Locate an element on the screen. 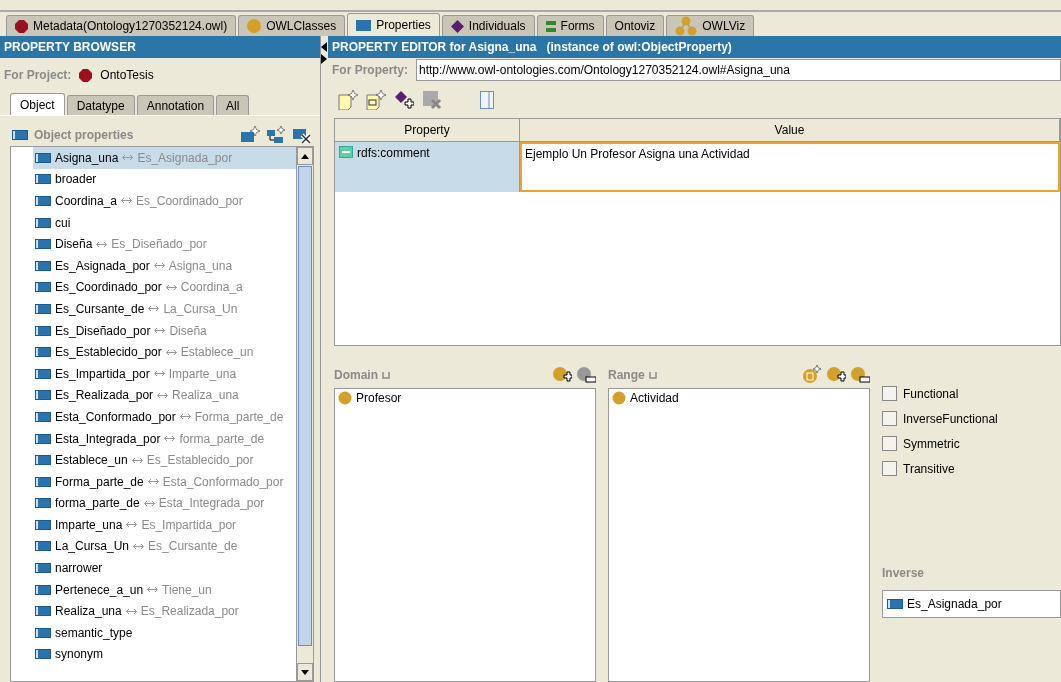 This screenshot has width=1061, height=682. tab: Forms is located at coordinates (570, 25).